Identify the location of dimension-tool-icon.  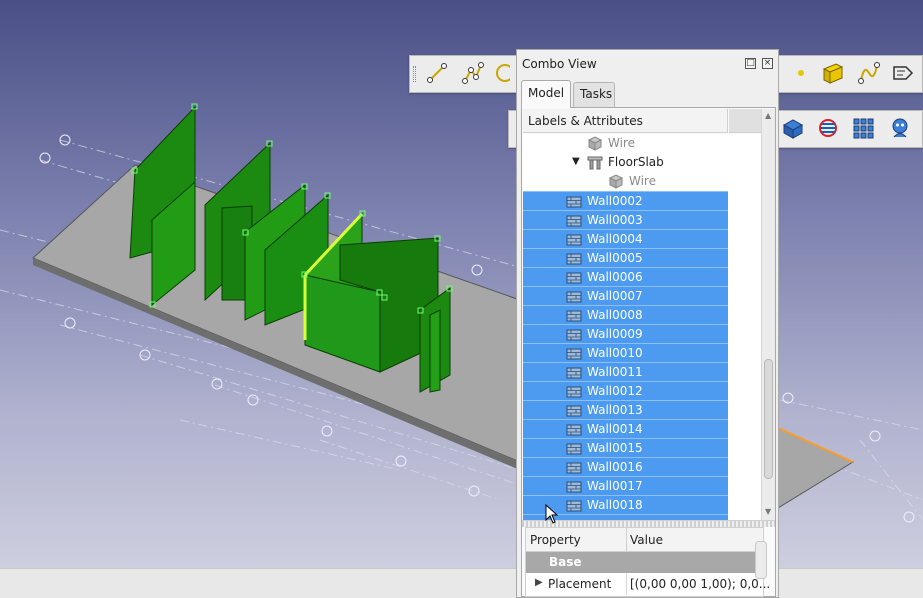
(903, 73).